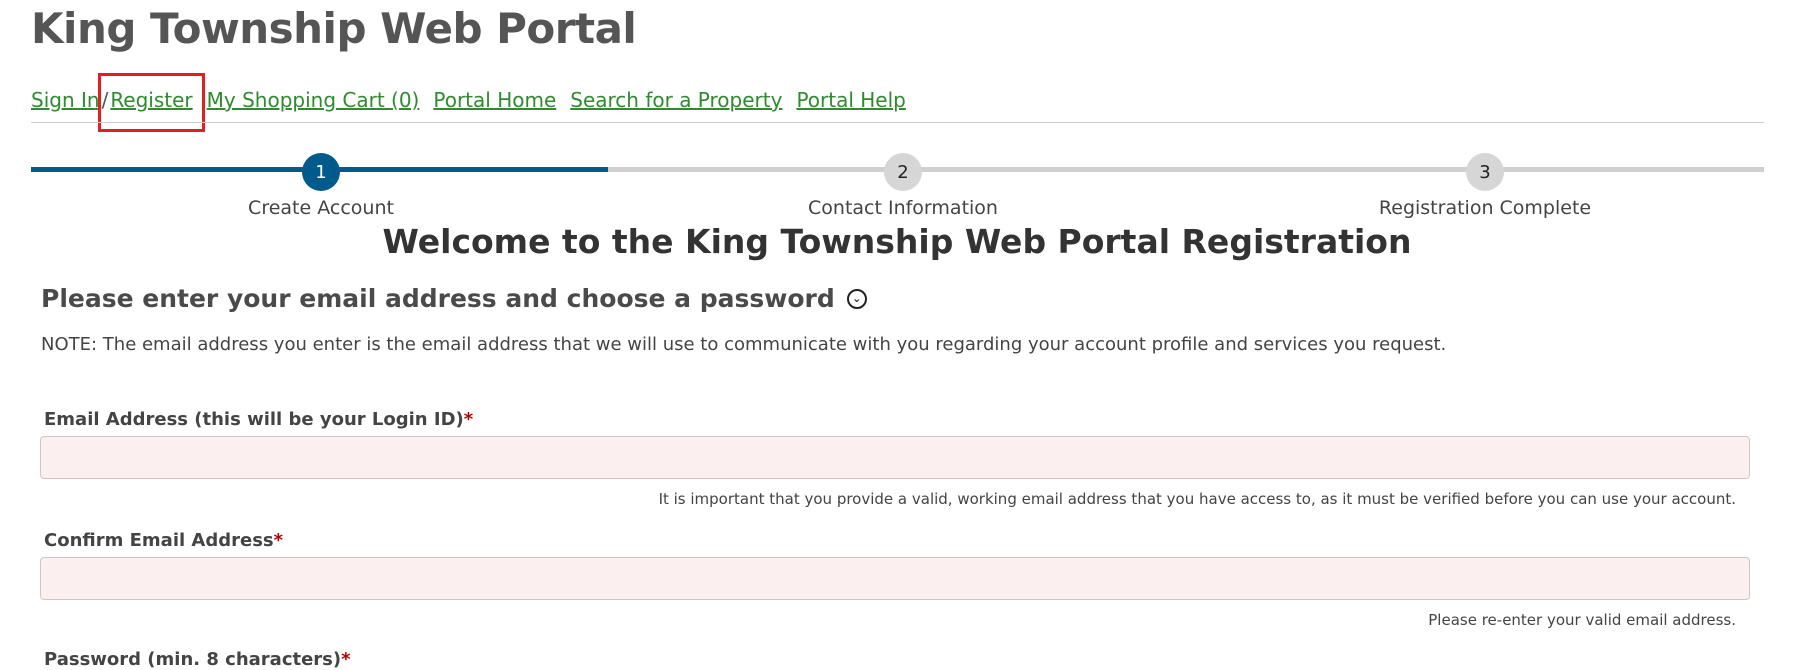  Describe the element at coordinates (334, 28) in the screenshot. I see `page-title: King Township Web Portal` at that location.